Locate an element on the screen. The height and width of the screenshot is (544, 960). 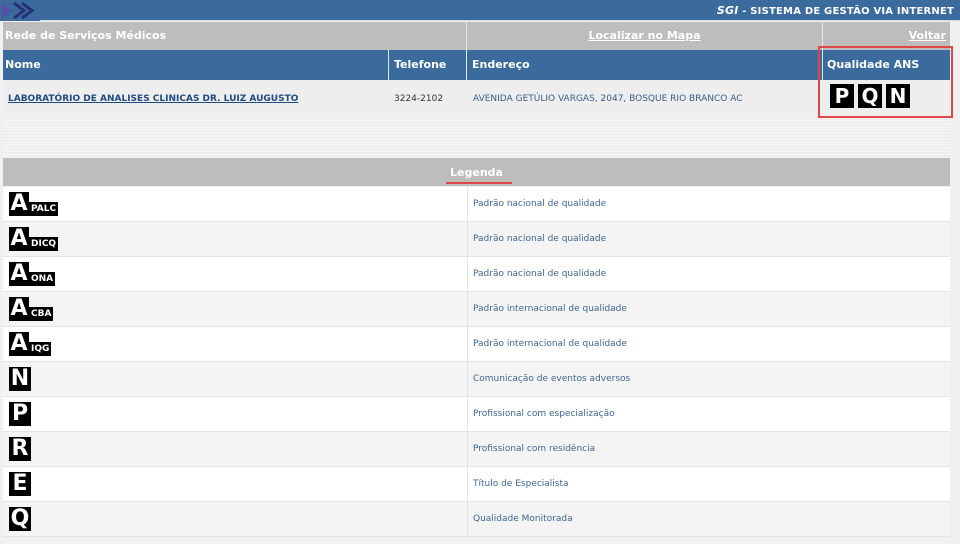
badge-letter: R is located at coordinates (20, 449).